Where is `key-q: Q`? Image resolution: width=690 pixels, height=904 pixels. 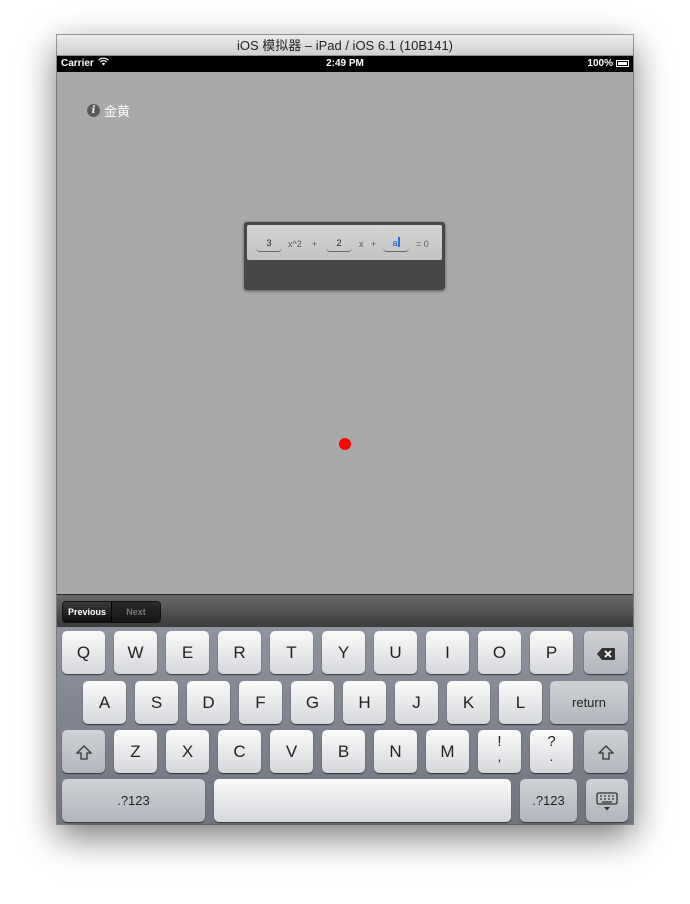 key-q: Q is located at coordinates (83, 652).